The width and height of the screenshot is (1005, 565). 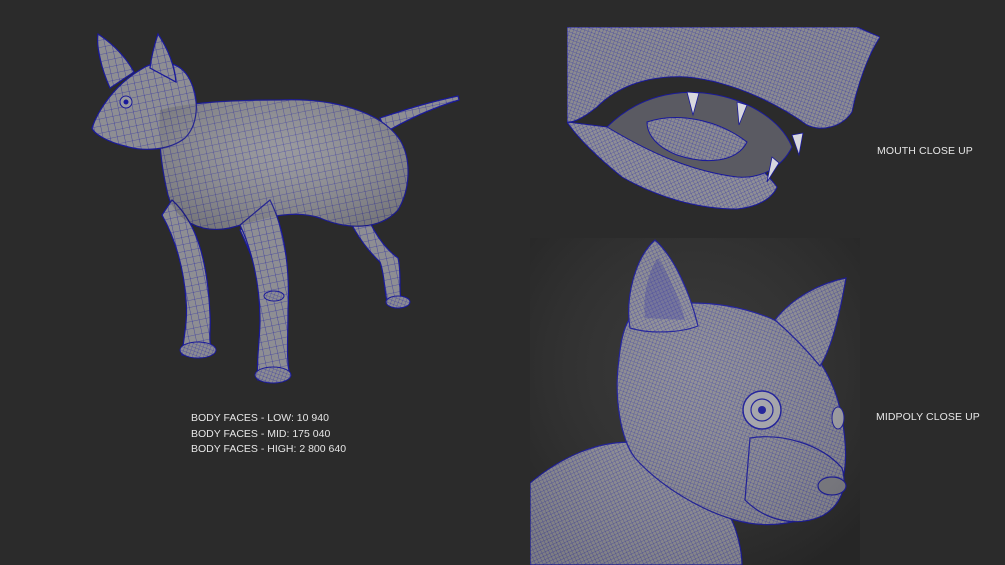 What do you see at coordinates (925, 151) in the screenshot?
I see `mouth-closeup-label: MOUTH CLOSE UP` at bounding box center [925, 151].